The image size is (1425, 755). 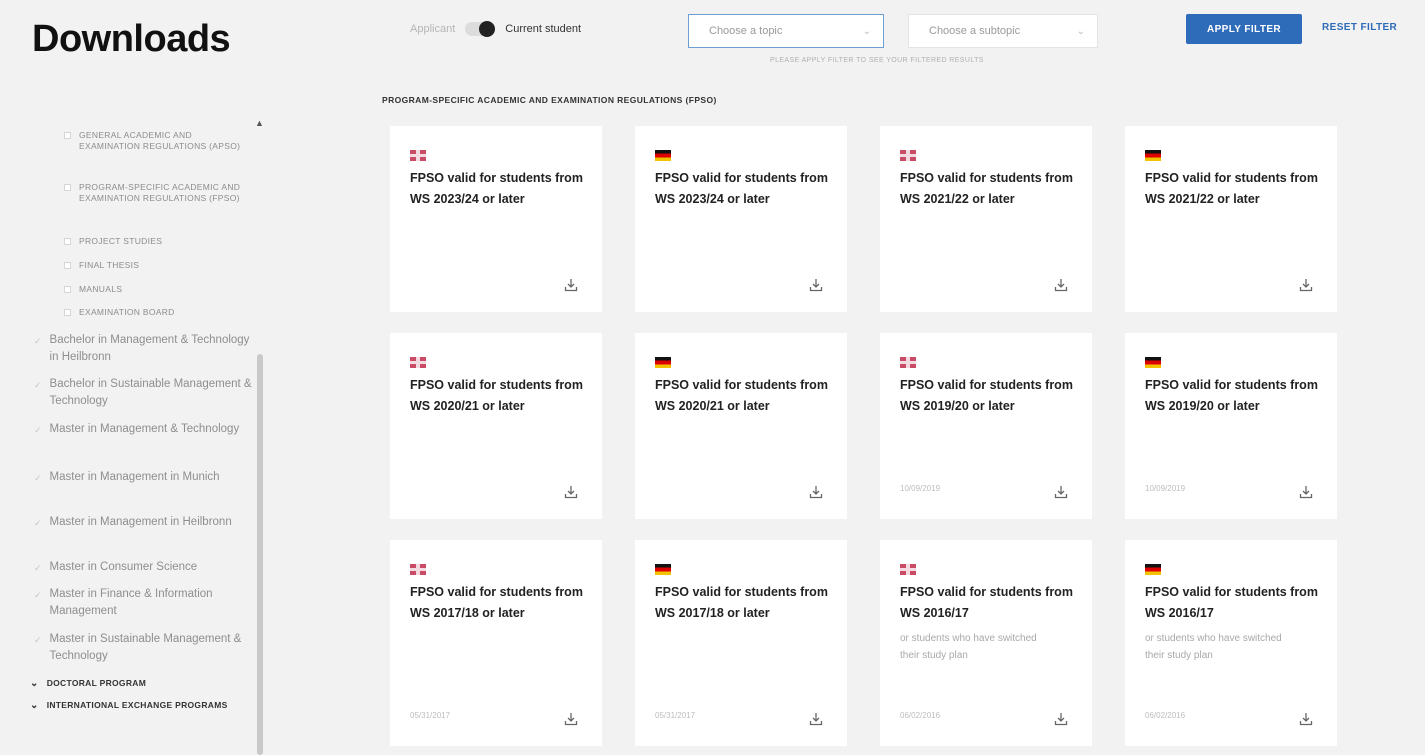 What do you see at coordinates (159, 312) in the screenshot?
I see `sidebar-subitem: EXAMINATION BOARD` at bounding box center [159, 312].